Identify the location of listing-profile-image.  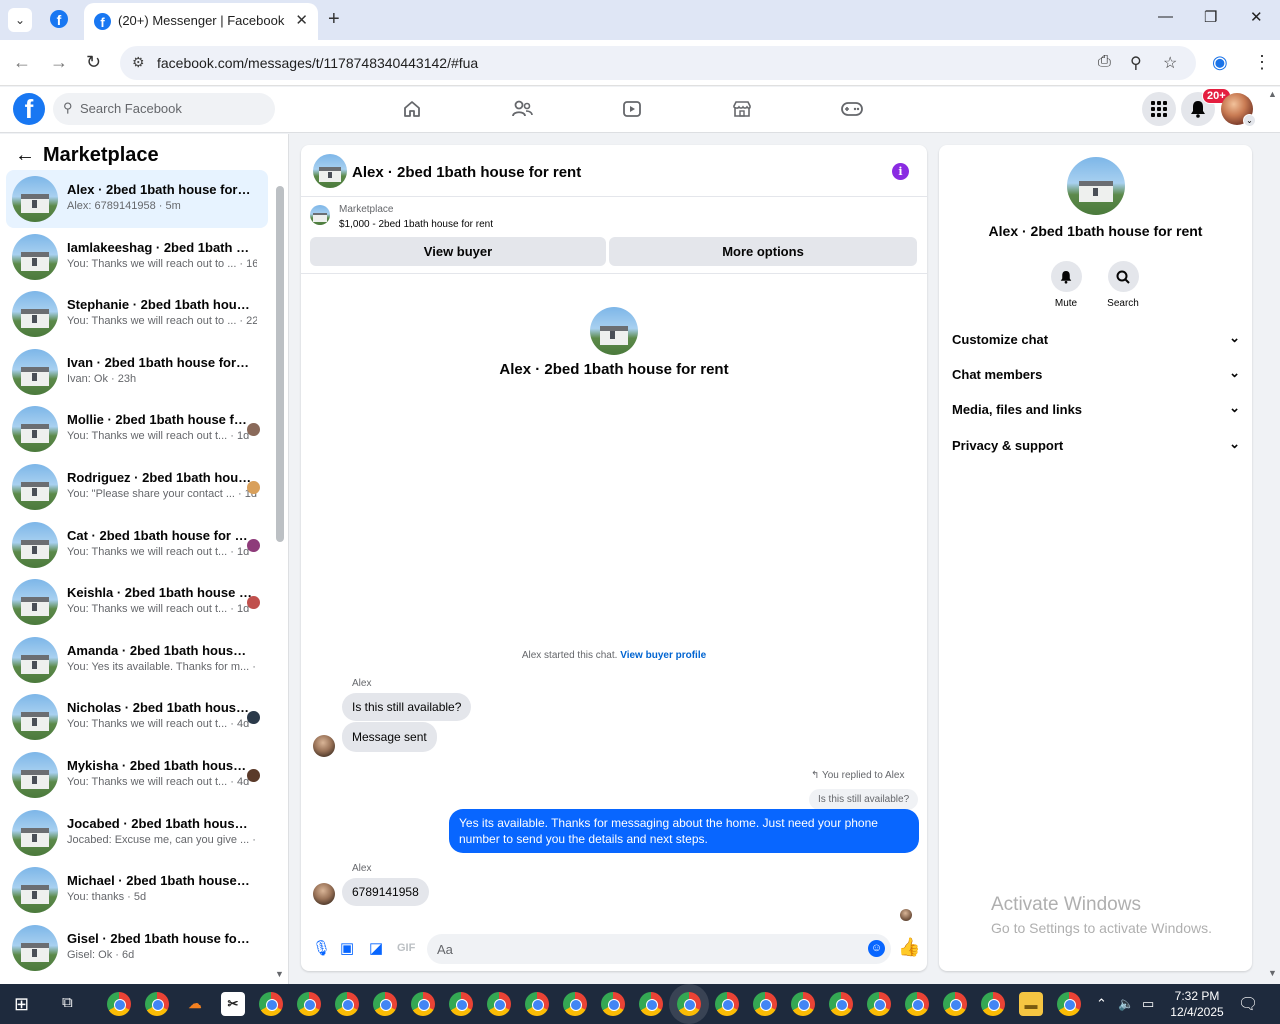
(1096, 186).